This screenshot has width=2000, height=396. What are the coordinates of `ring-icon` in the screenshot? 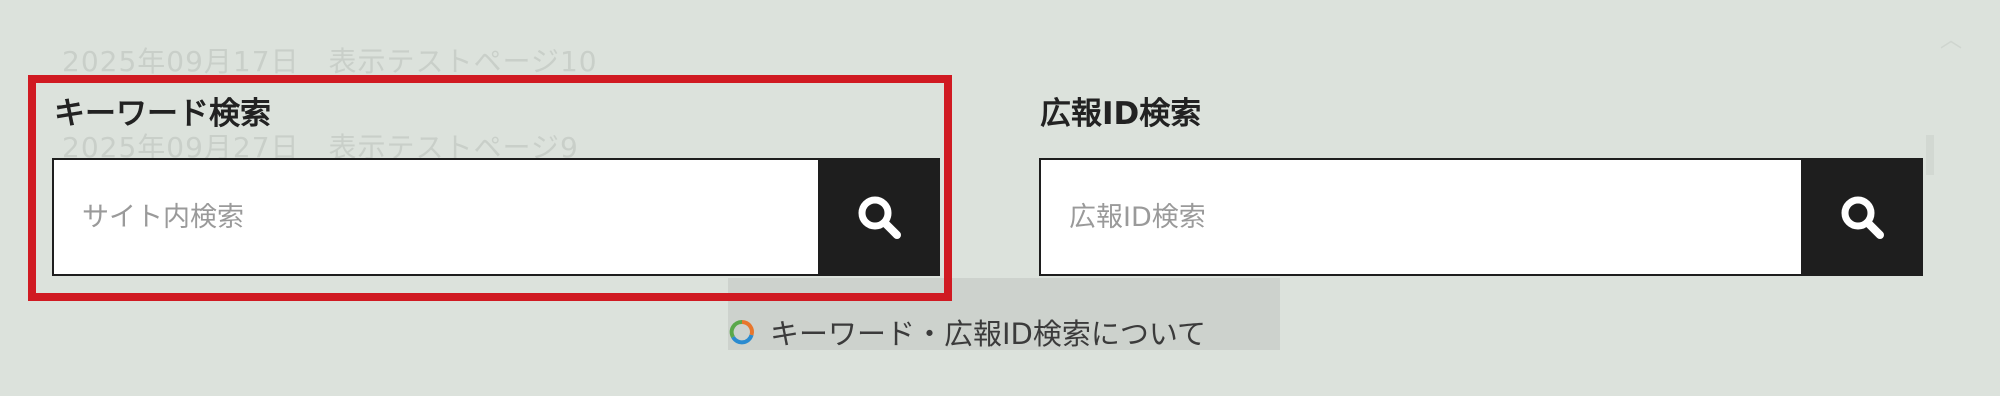 It's located at (741, 332).